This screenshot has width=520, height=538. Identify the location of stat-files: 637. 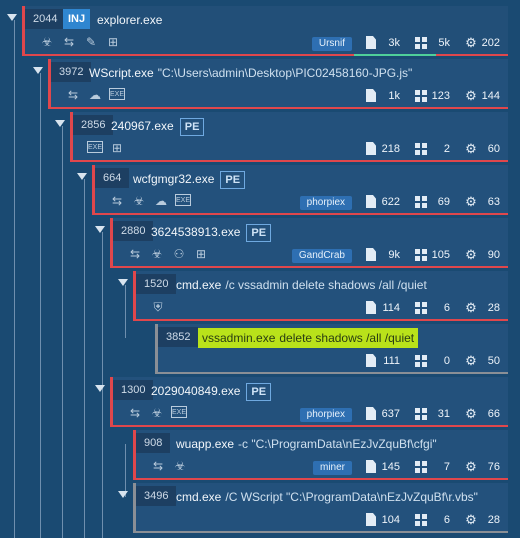
(383, 414).